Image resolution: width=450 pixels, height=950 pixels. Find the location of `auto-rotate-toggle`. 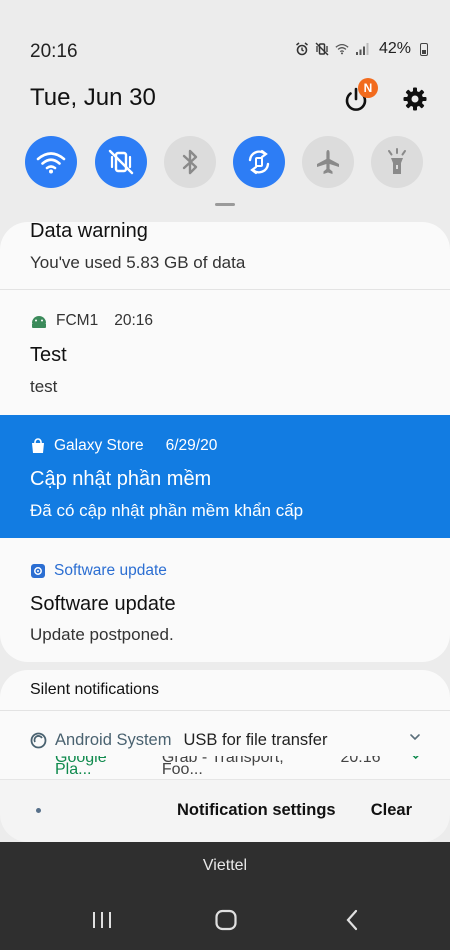

auto-rotate-toggle is located at coordinates (259, 162).